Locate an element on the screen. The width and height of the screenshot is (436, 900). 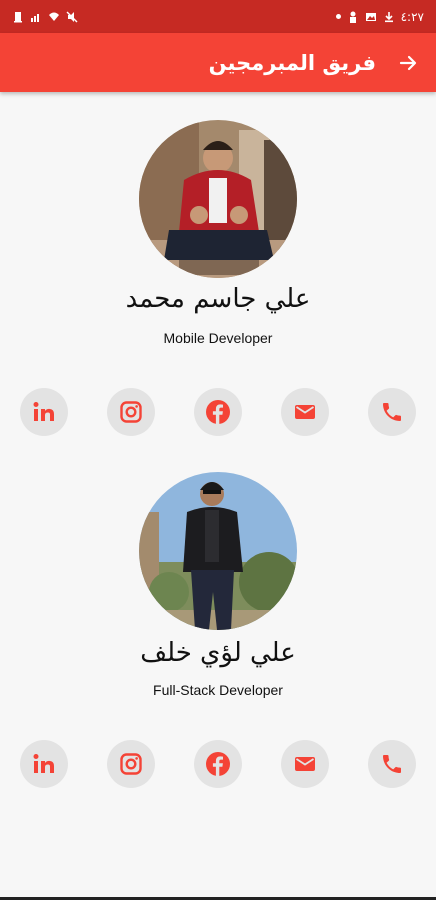
member-role: Full-Stack Developer is located at coordinates (218, 690).